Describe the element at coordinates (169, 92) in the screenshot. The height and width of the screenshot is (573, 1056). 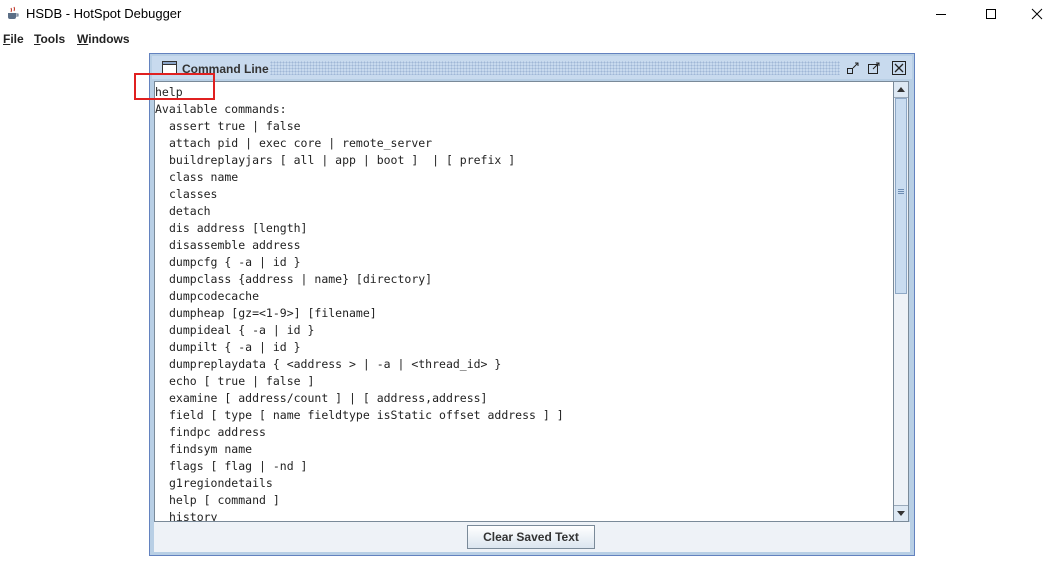
I see `command-input-line: help` at that location.